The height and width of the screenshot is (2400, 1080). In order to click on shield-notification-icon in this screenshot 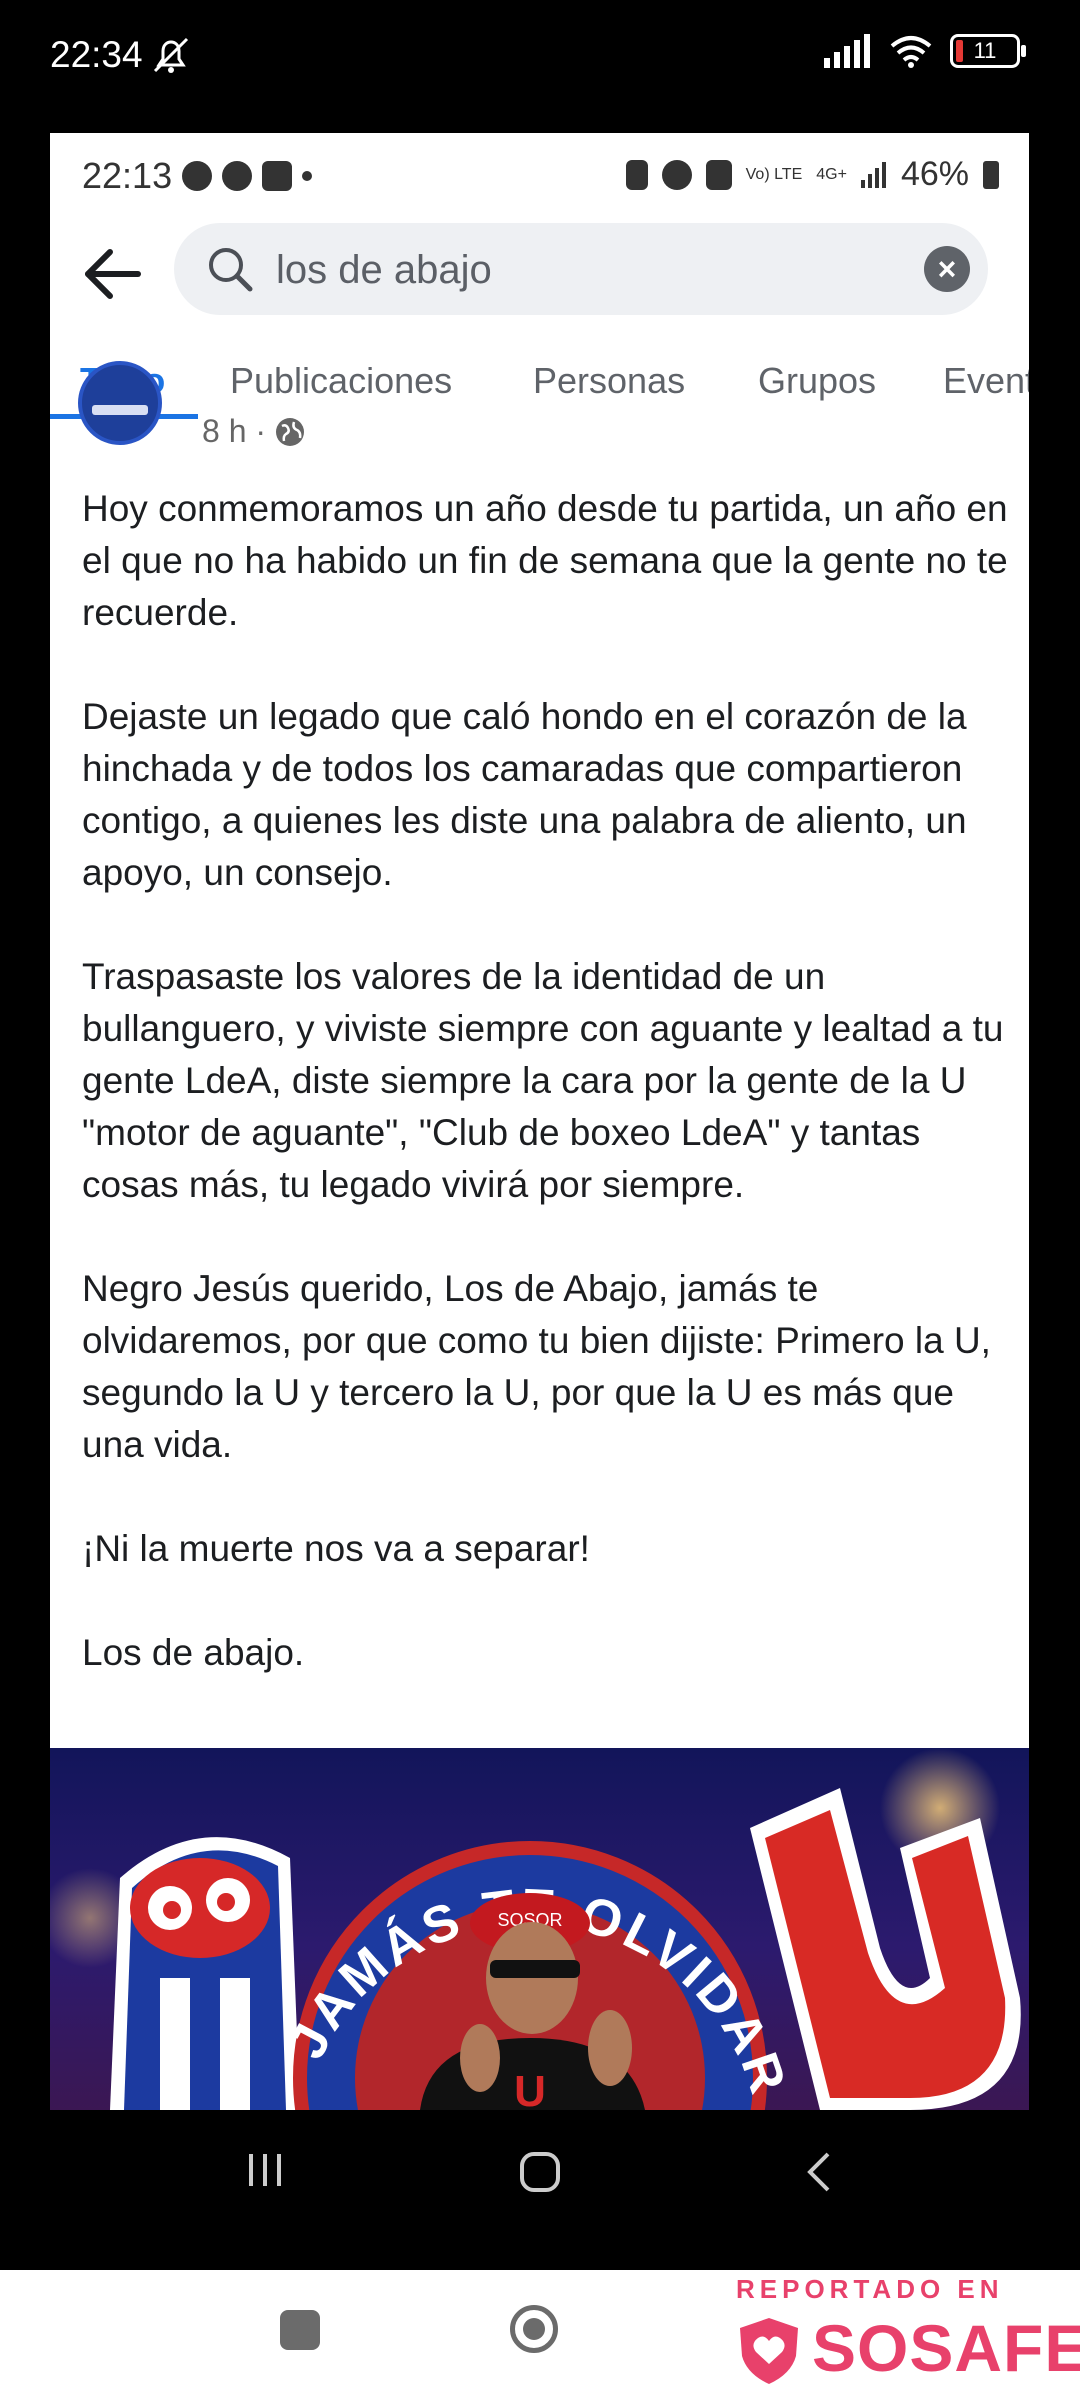, I will do `click(237, 176)`.